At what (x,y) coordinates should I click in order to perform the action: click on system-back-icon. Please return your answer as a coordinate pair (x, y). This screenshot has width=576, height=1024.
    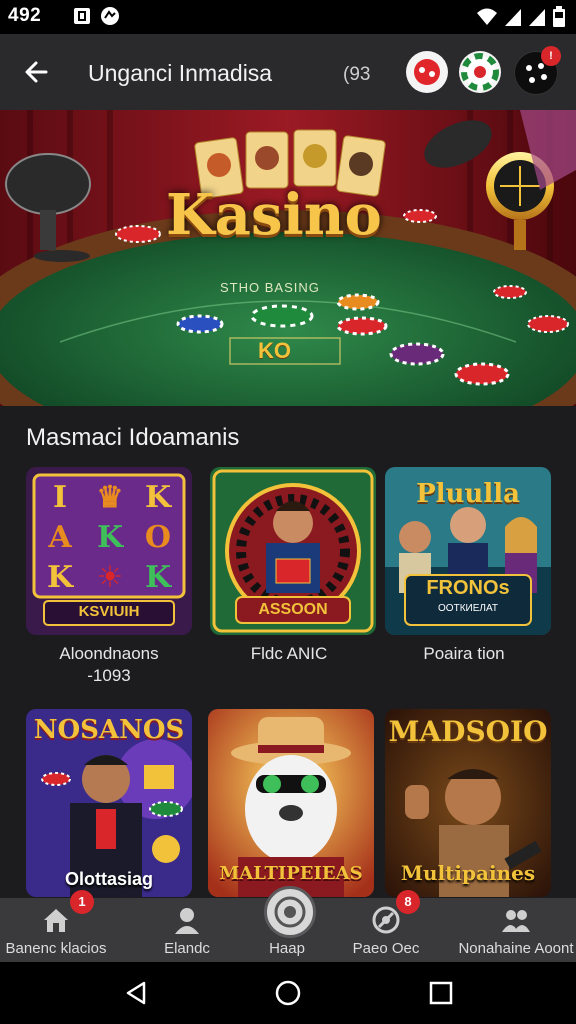
    Looking at the image, I should click on (136, 993).